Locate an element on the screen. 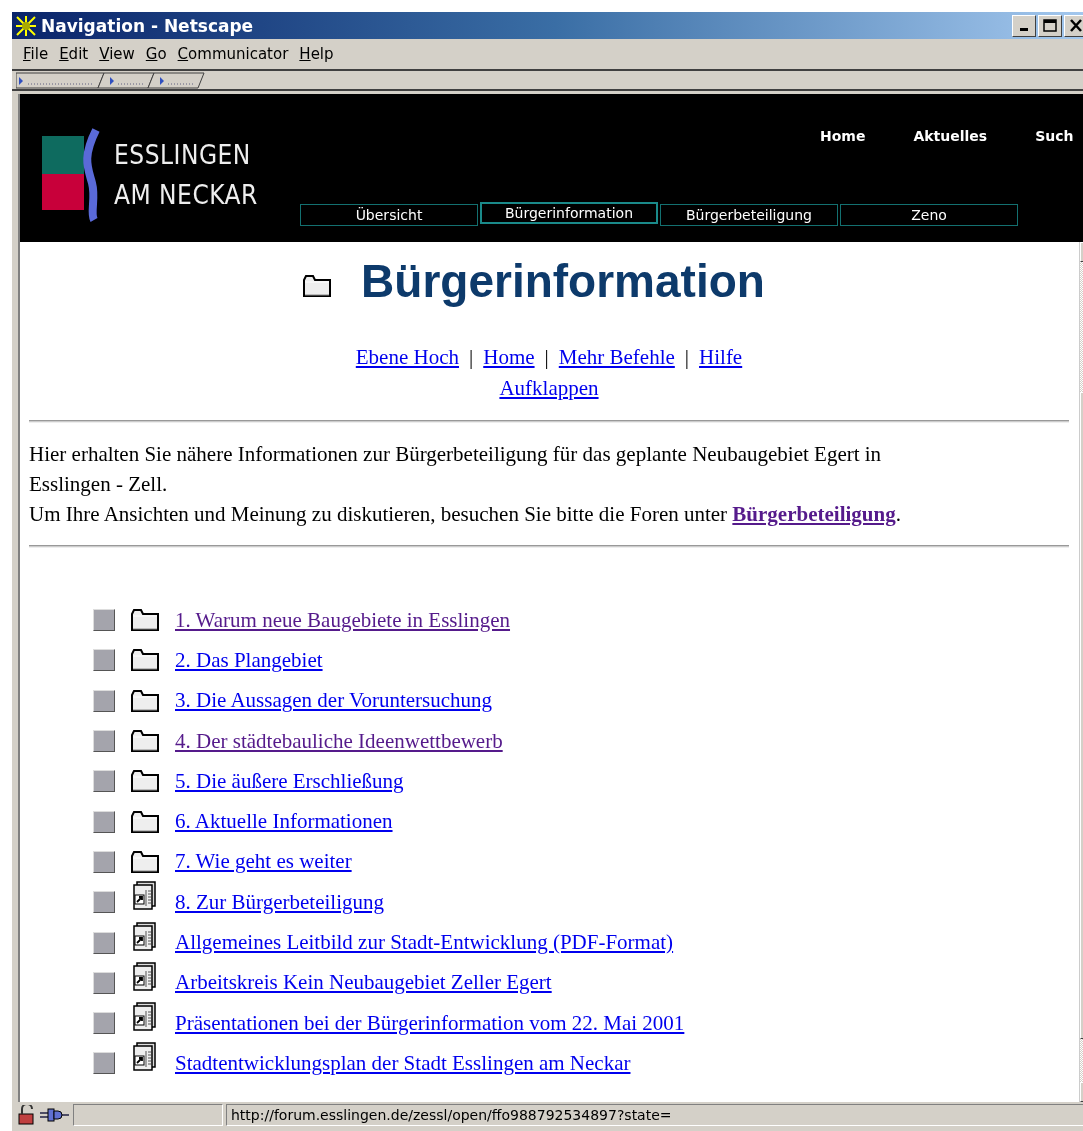 This screenshot has height=1131, width=1083. nav-link: Mehr Befehle is located at coordinates (616, 357).